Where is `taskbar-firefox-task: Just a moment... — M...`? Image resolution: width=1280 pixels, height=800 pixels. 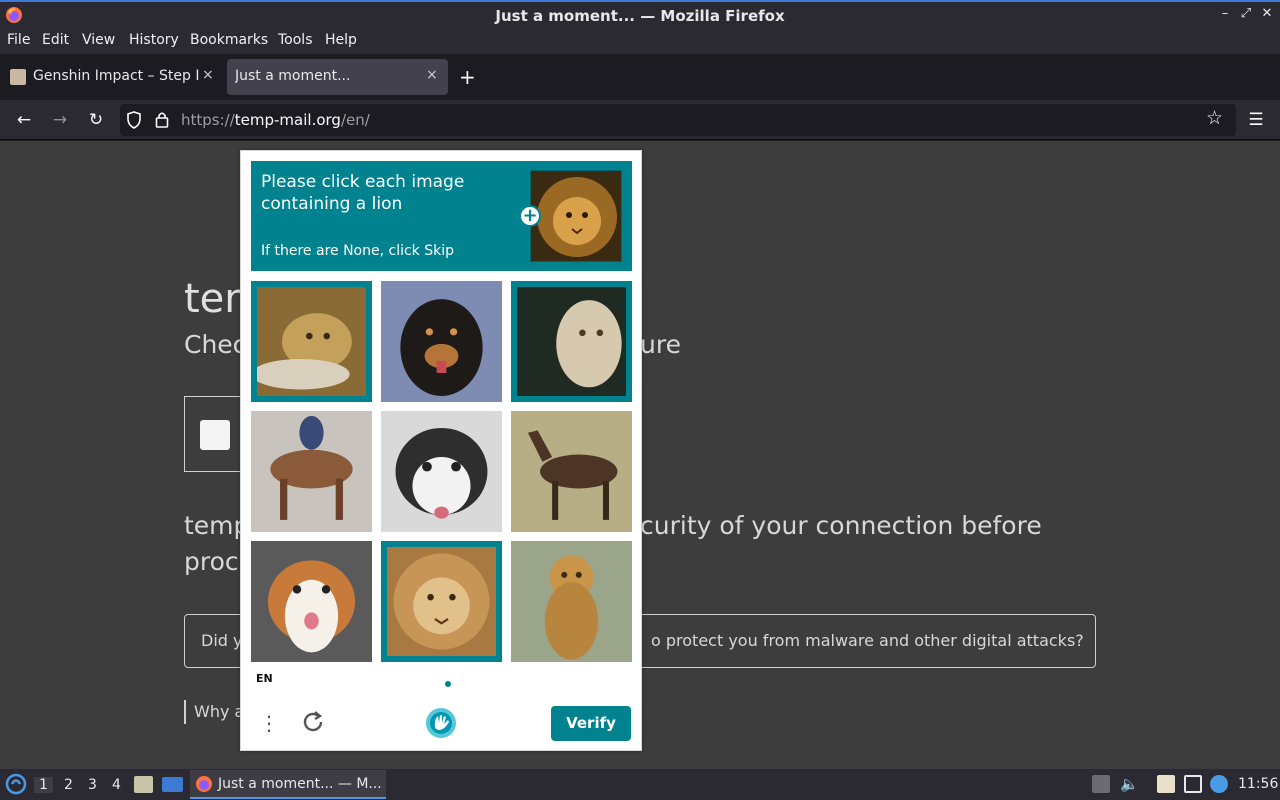 taskbar-firefox-task: Just a moment... — M... is located at coordinates (288, 784).